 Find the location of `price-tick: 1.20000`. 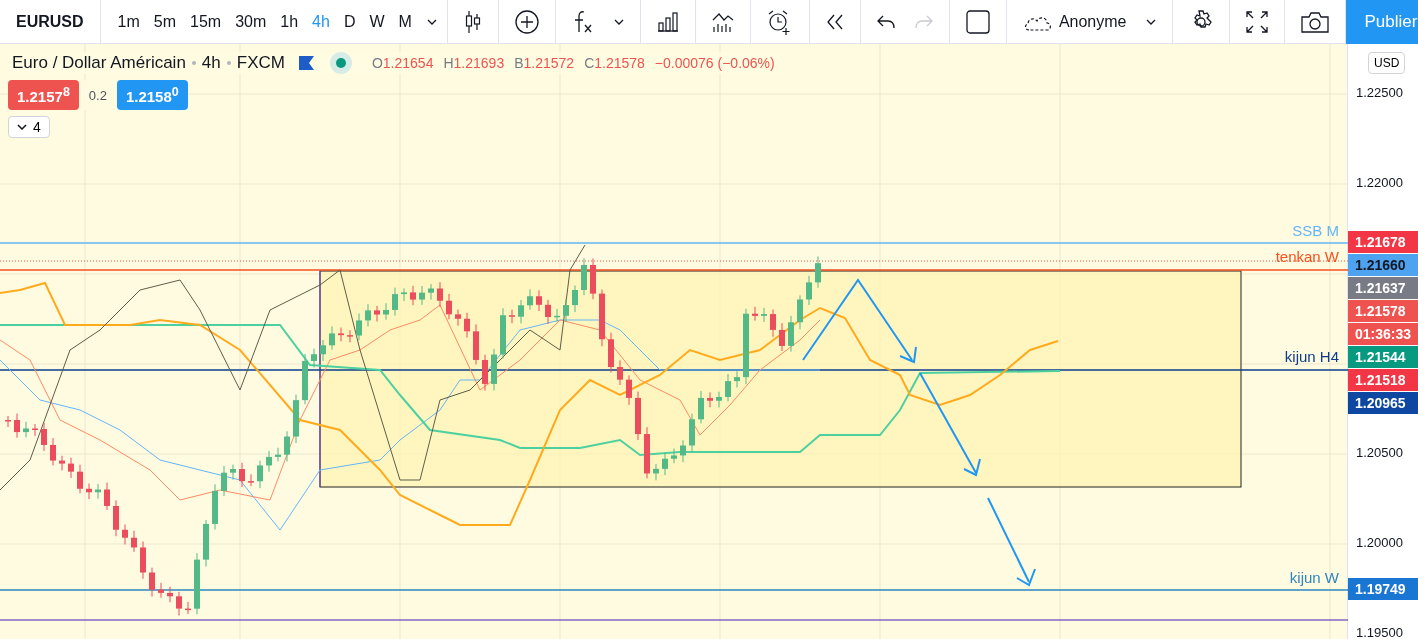

price-tick: 1.20000 is located at coordinates (1379, 542).